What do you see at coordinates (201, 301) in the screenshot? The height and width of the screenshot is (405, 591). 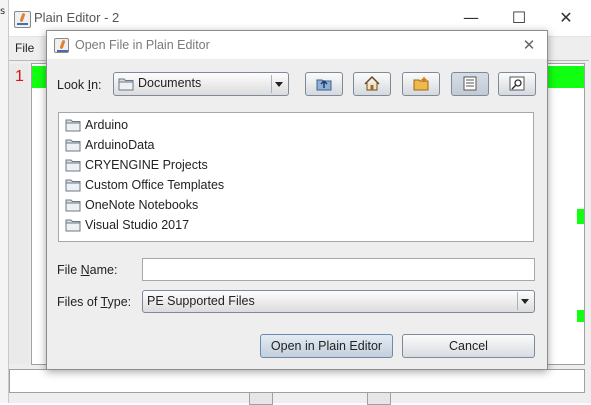 I see `files-of-type-value: PE Supported Files` at bounding box center [201, 301].